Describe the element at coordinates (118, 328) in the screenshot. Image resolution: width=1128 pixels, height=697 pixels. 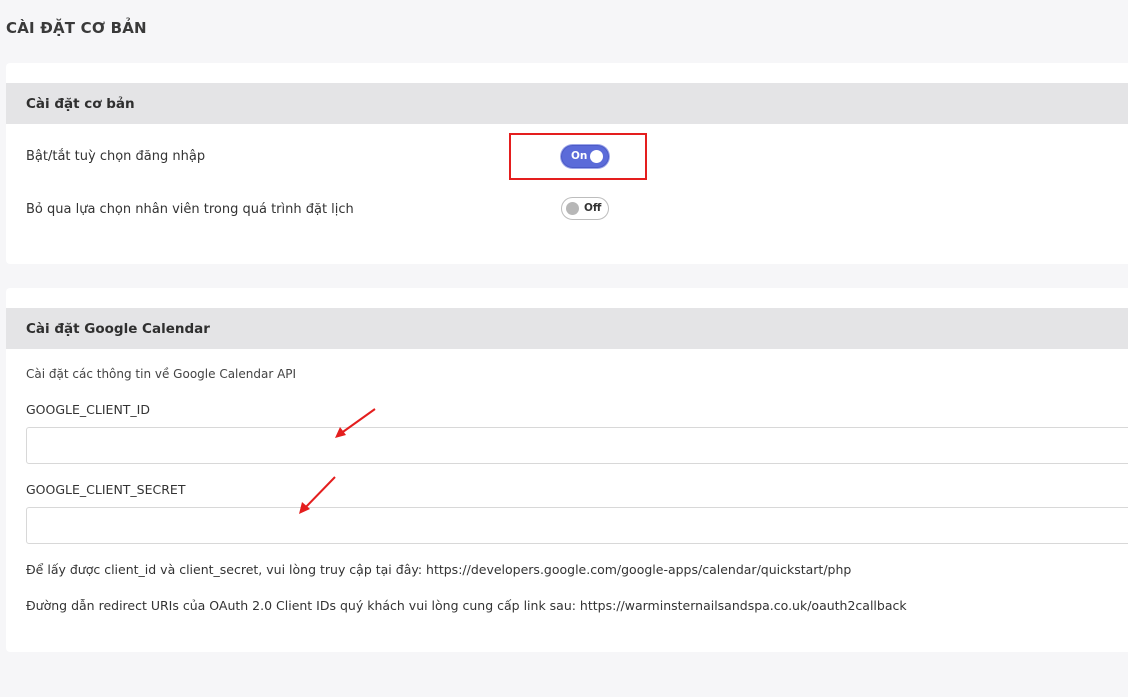
I see `google-calendar-header-title: Cài đặt Google Calendar` at that location.